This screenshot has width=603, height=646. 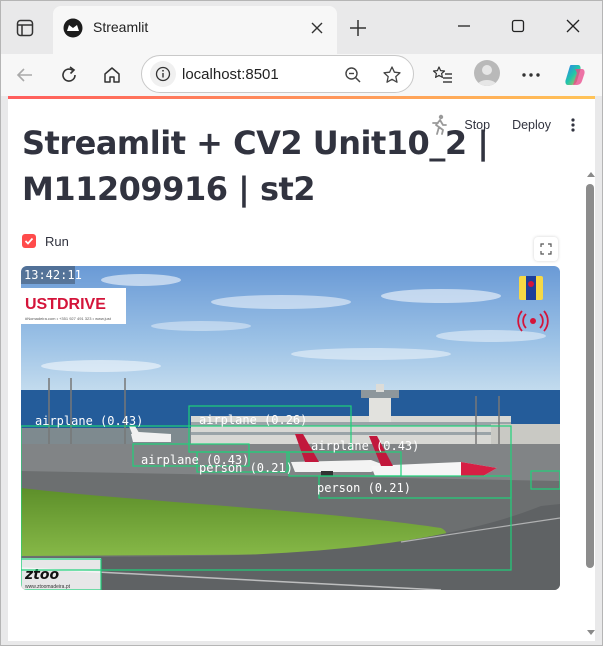 I want to click on tab-actions-icon, so click(x=25, y=28).